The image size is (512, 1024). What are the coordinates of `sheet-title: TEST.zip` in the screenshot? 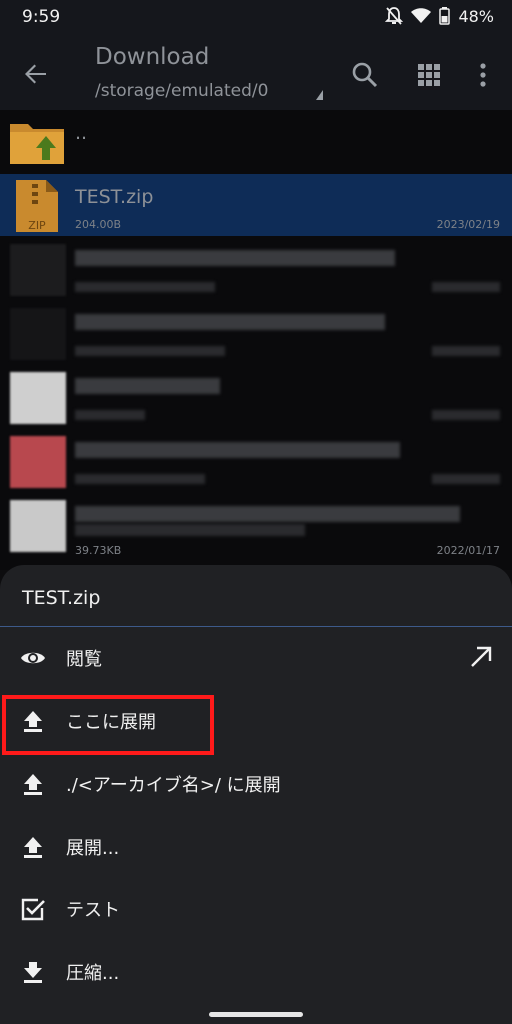 It's located at (61, 598).